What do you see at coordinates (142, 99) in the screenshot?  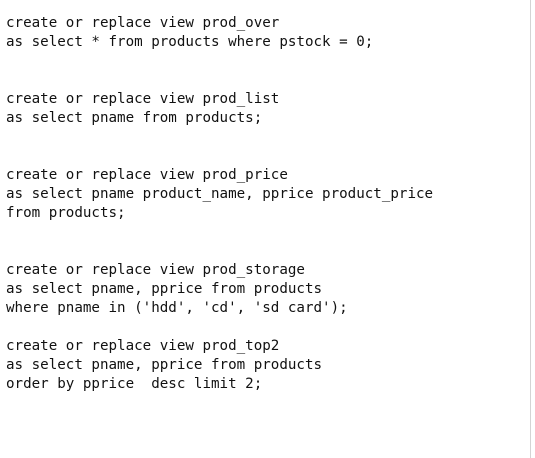 I see `code-line: create or replace view prod_list` at bounding box center [142, 99].